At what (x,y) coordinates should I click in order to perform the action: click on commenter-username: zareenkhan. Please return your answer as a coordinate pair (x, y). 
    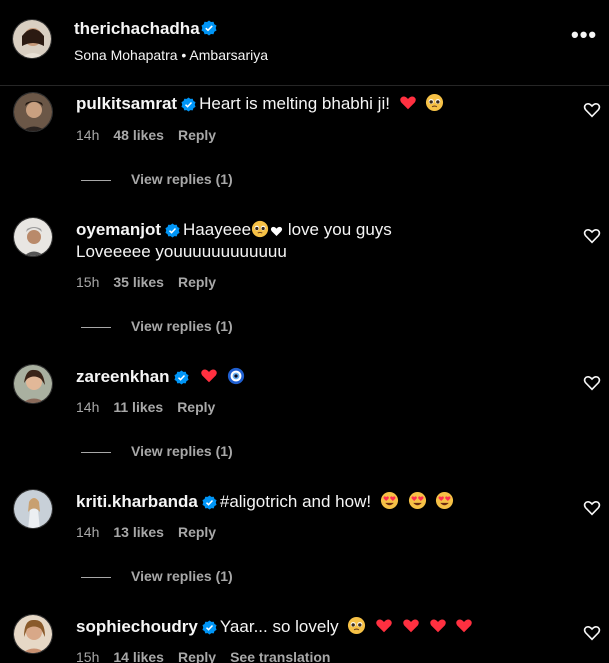
    Looking at the image, I should click on (123, 376).